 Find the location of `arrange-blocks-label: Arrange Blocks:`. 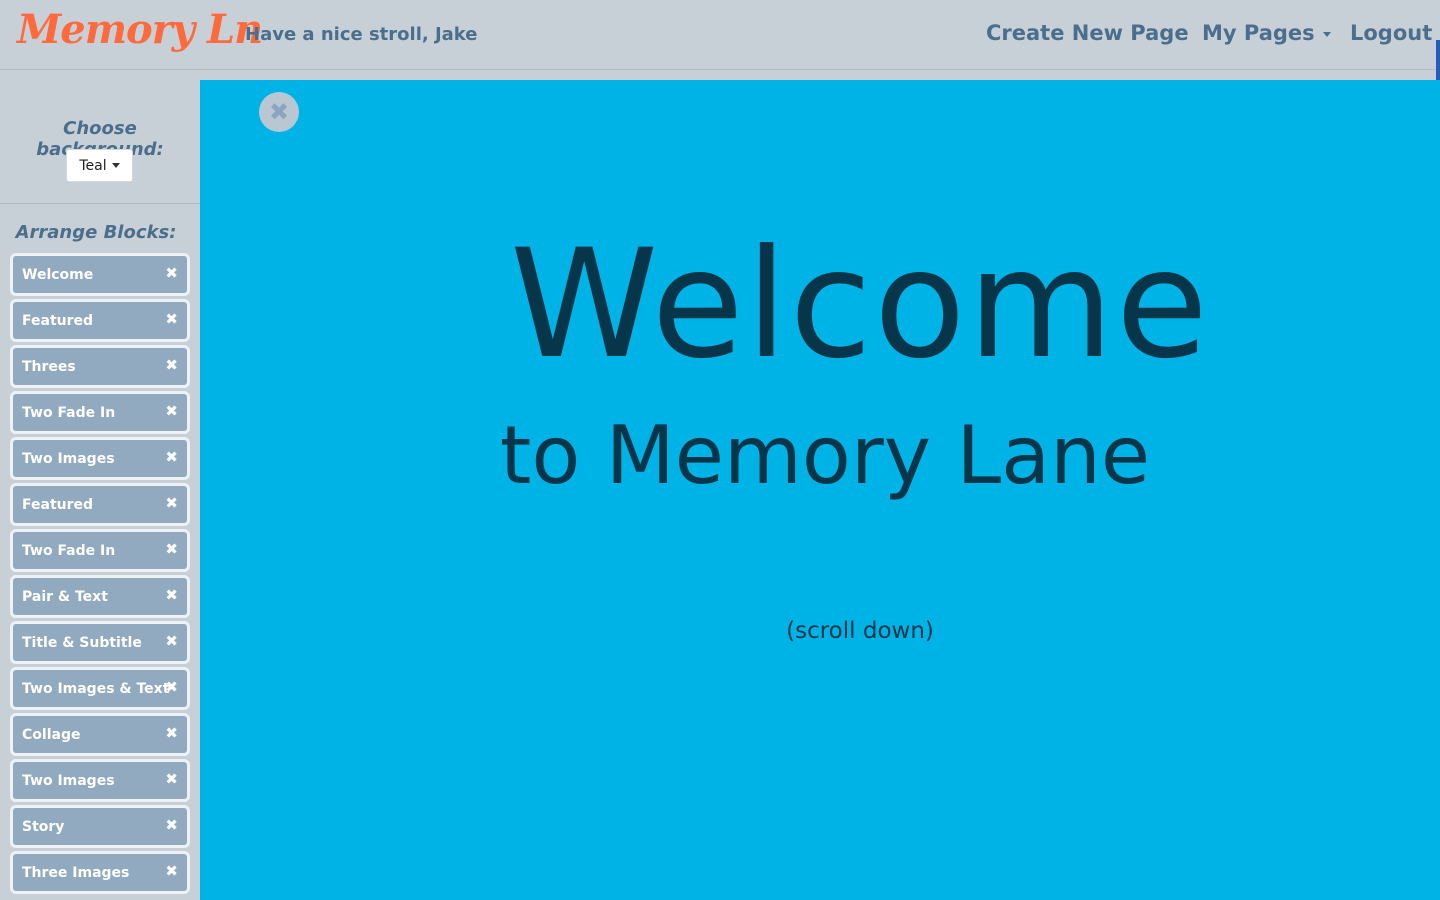

arrange-blocks-label: Arrange Blocks: is located at coordinates (96, 232).